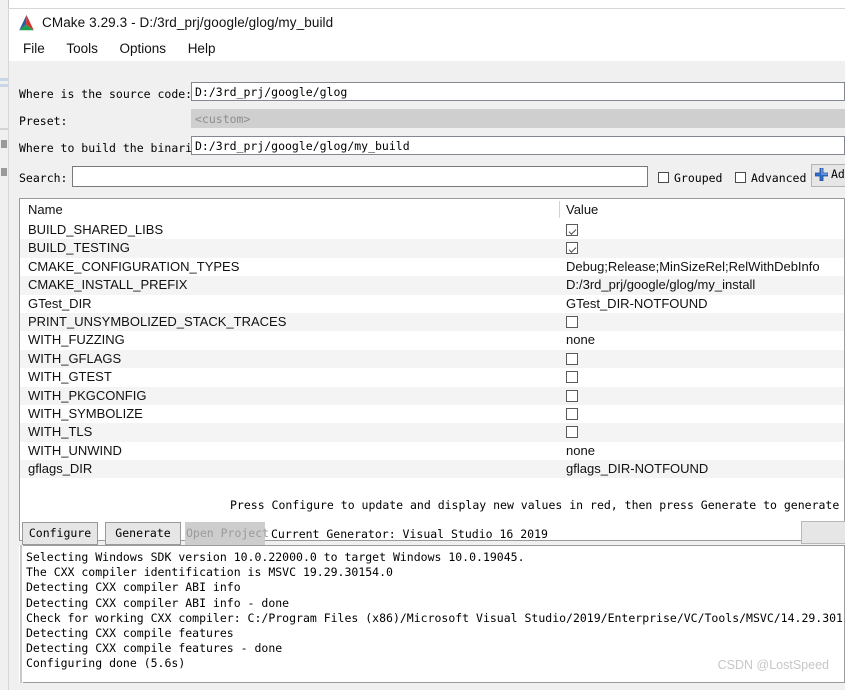  What do you see at coordinates (663, 177) in the screenshot?
I see `grouped-checkbox-box` at bounding box center [663, 177].